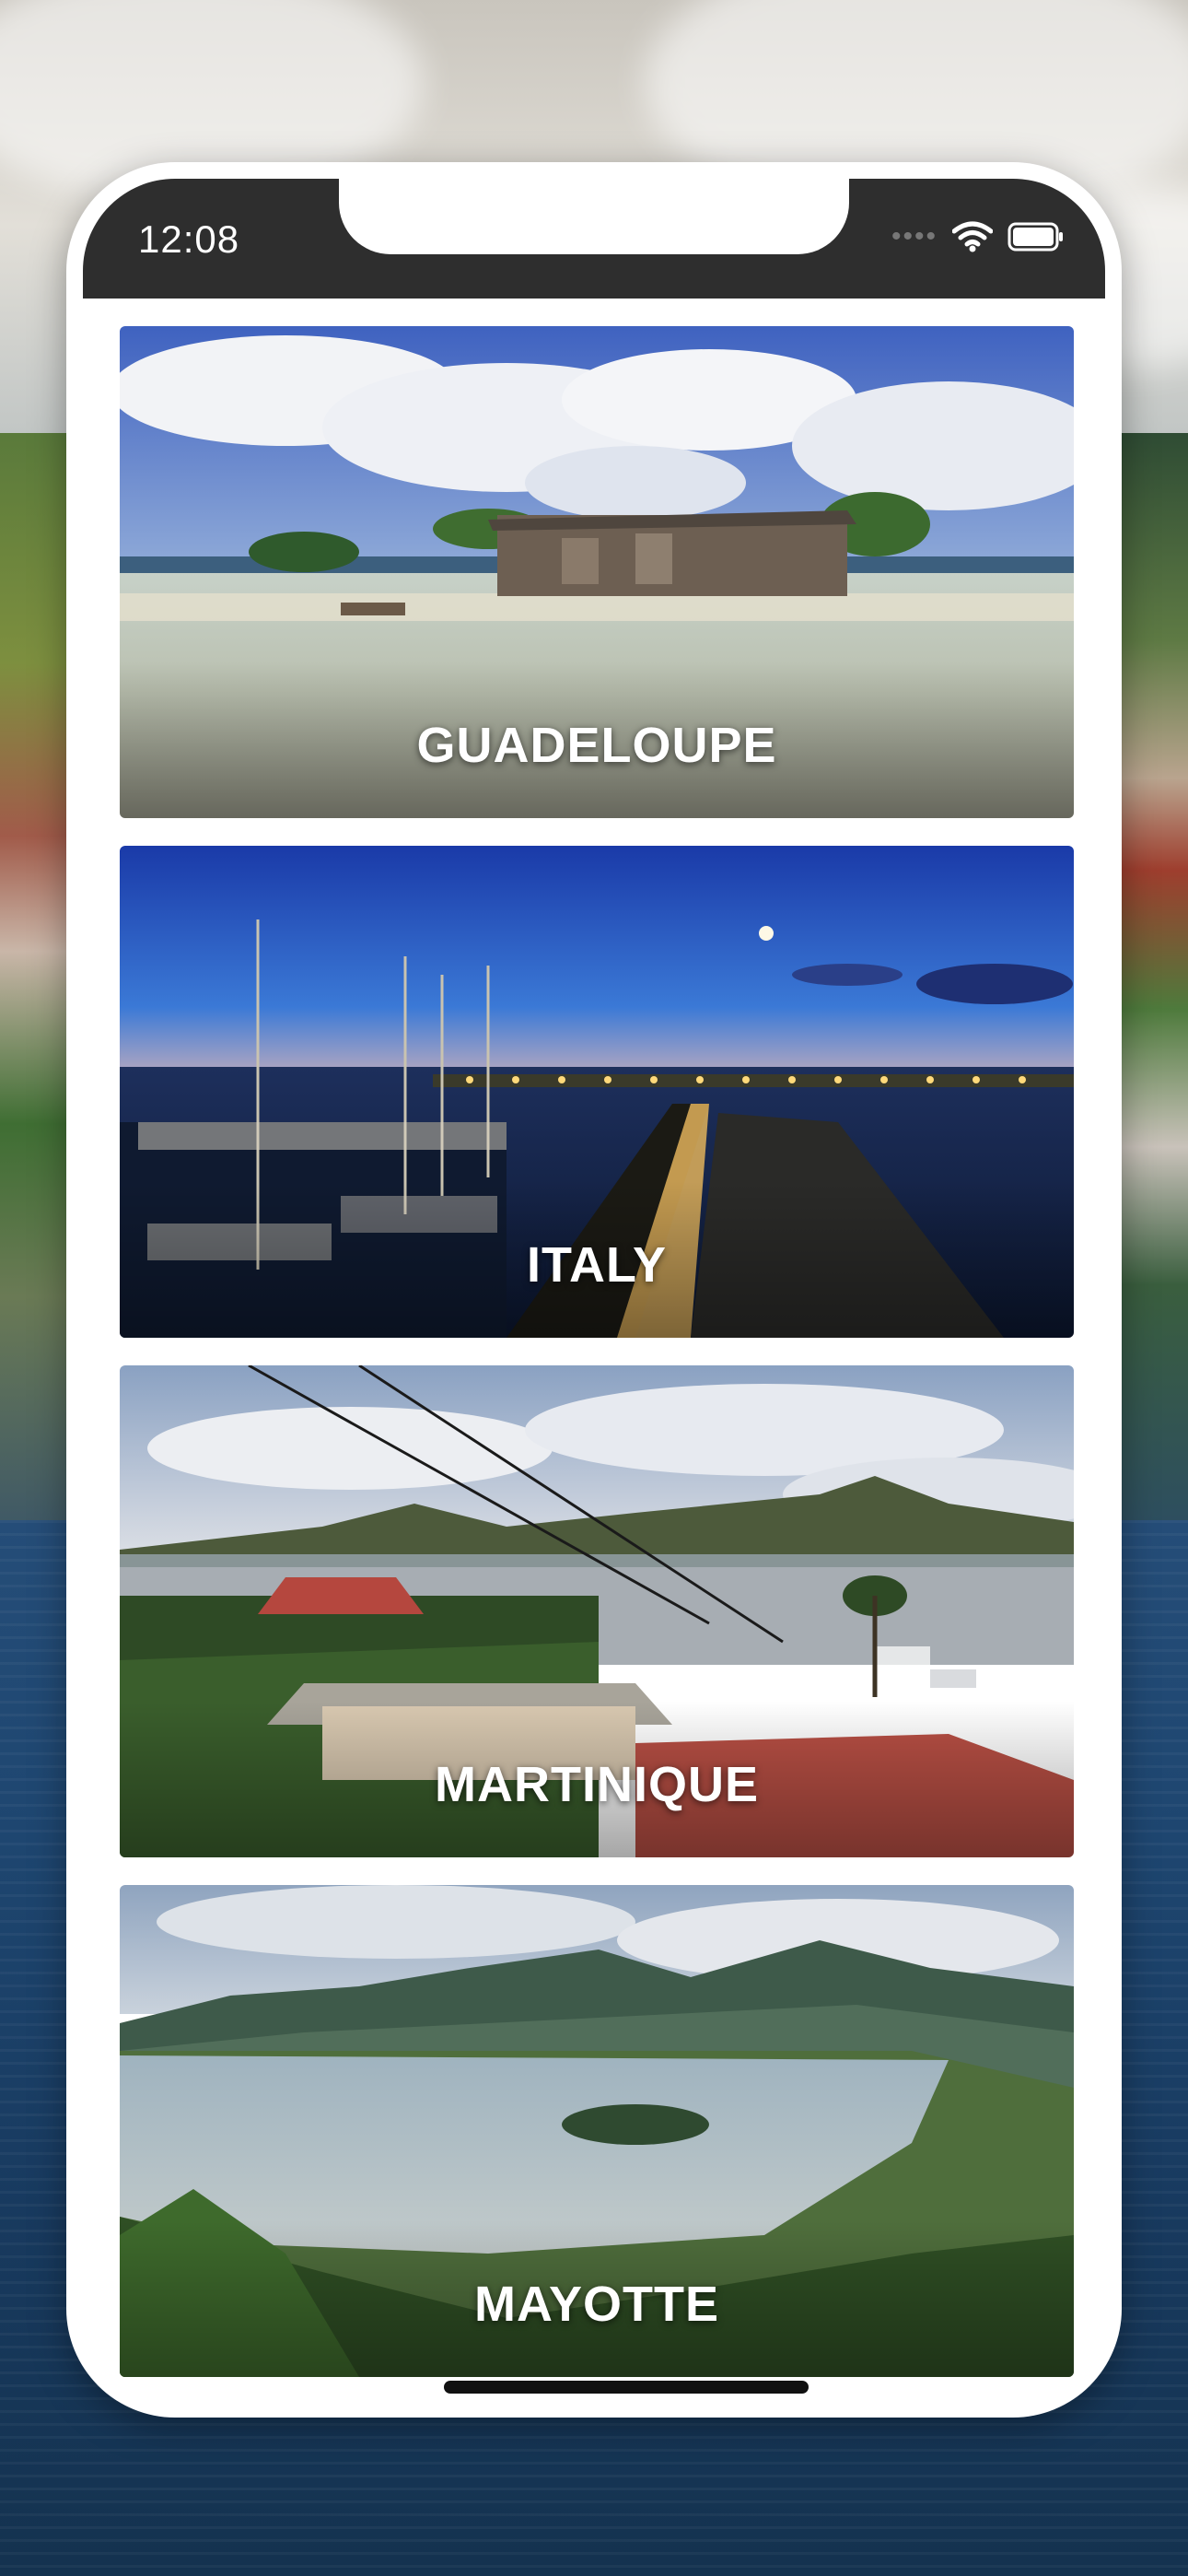  I want to click on status-icons: ••••, so click(978, 236).